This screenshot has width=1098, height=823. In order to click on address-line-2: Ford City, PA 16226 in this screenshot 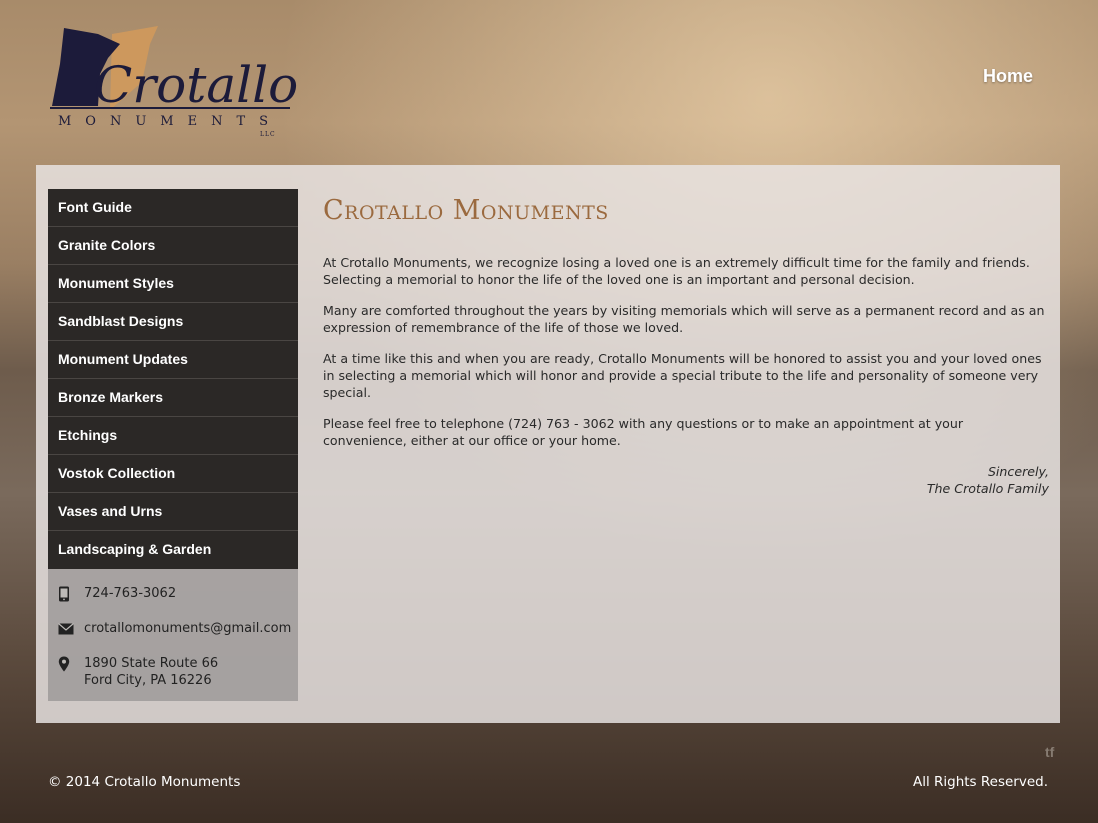, I will do `click(148, 680)`.